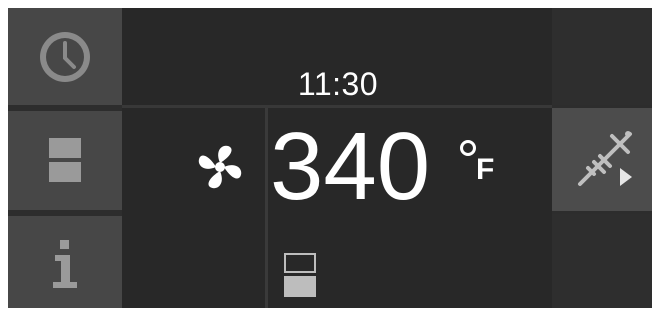 Image resolution: width=660 pixels, height=316 pixels. I want to click on temperature-readout: 340, so click(350, 167).